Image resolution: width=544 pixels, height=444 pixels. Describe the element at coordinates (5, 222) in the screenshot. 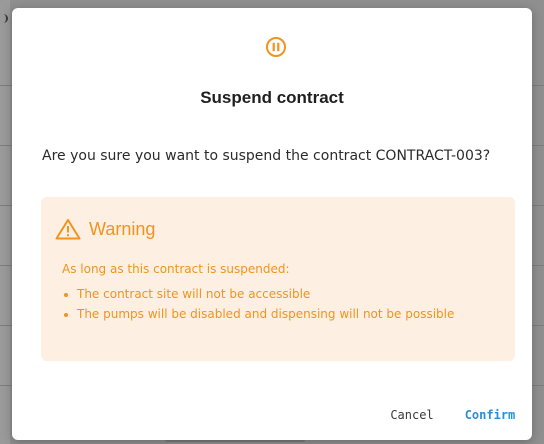

I see `background-page-edge` at that location.